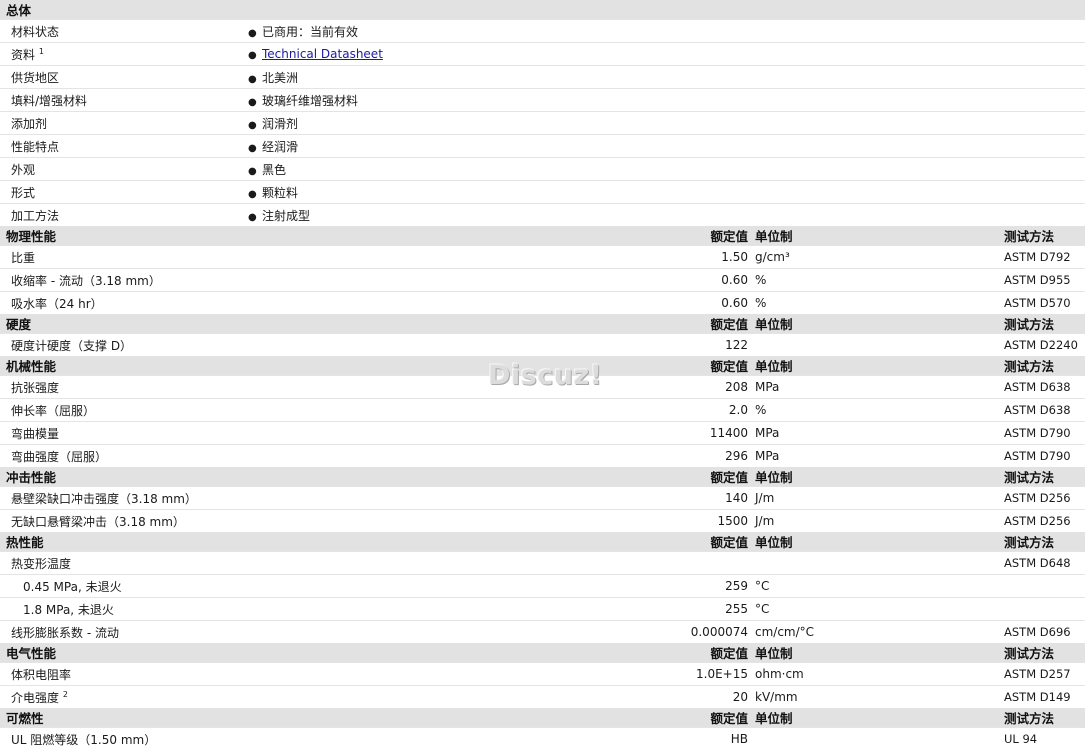 Image resolution: width=1085 pixels, height=755 pixels. Describe the element at coordinates (700, 696) in the screenshot. I see `rated-value: 20` at that location.